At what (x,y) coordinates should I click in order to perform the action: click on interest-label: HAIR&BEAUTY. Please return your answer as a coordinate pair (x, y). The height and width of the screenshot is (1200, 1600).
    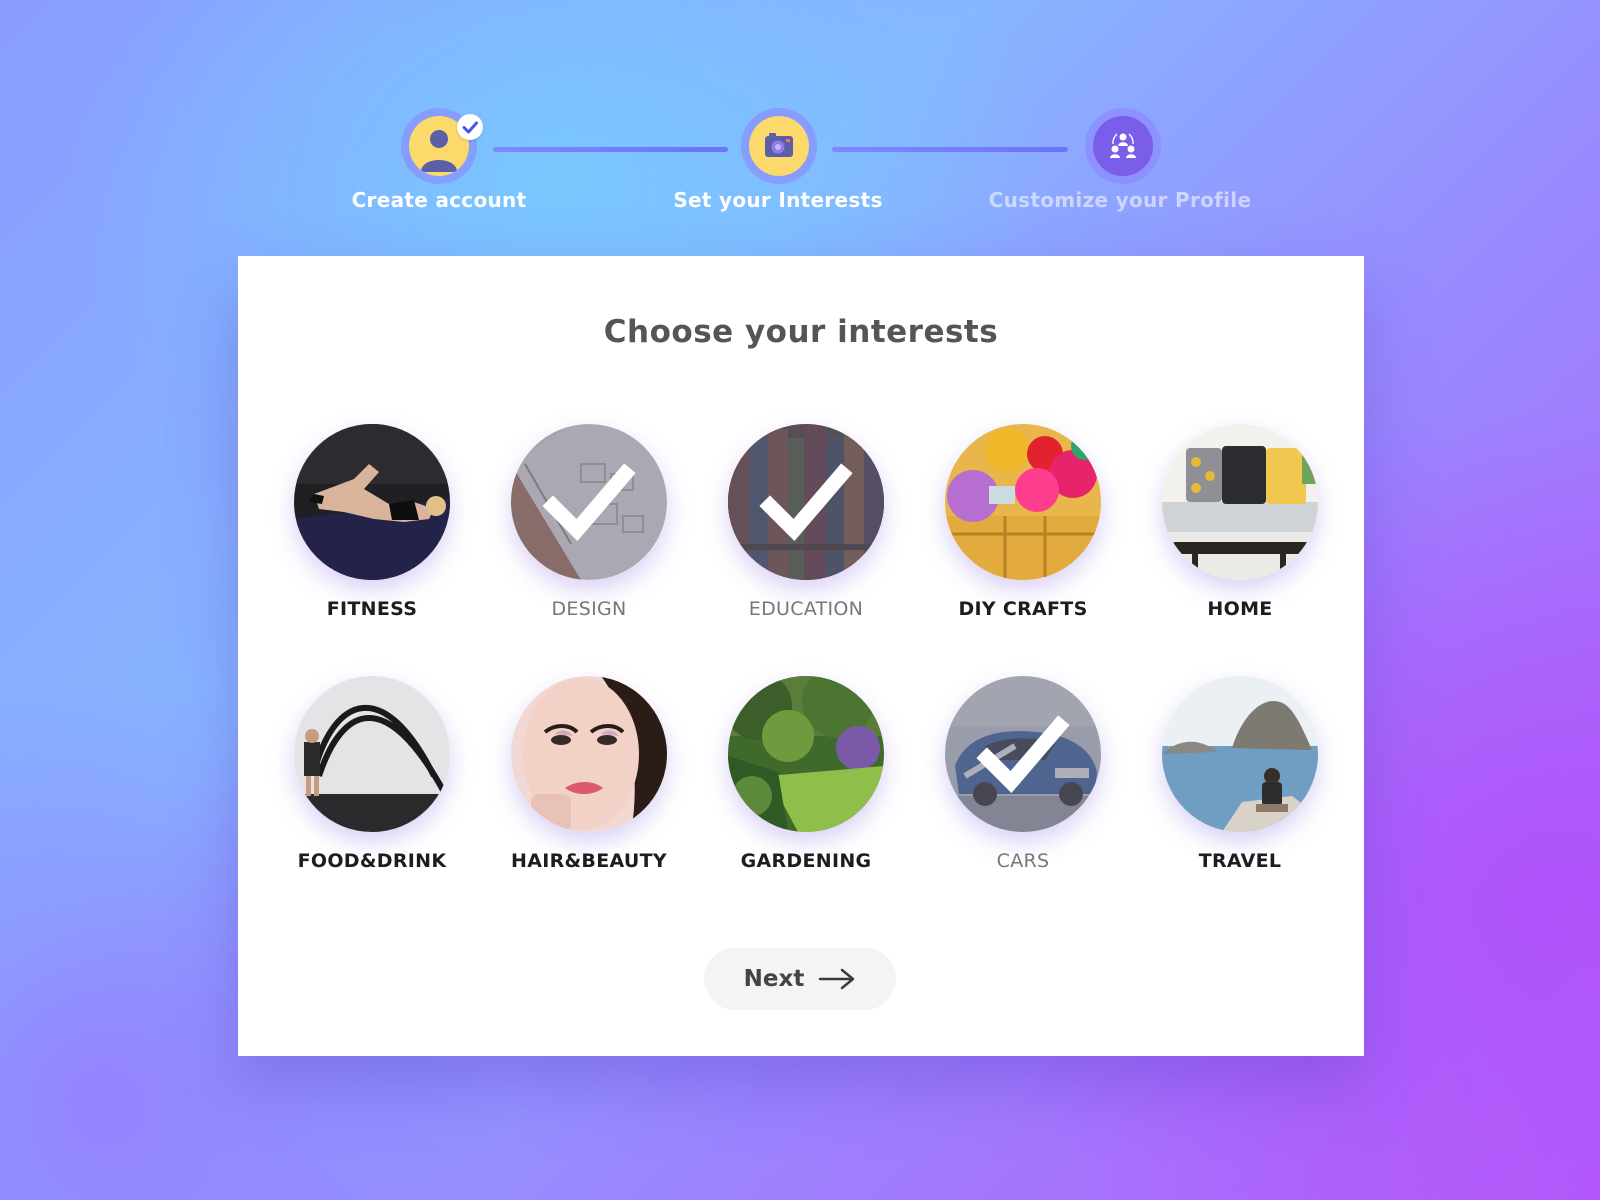
    Looking at the image, I should click on (589, 861).